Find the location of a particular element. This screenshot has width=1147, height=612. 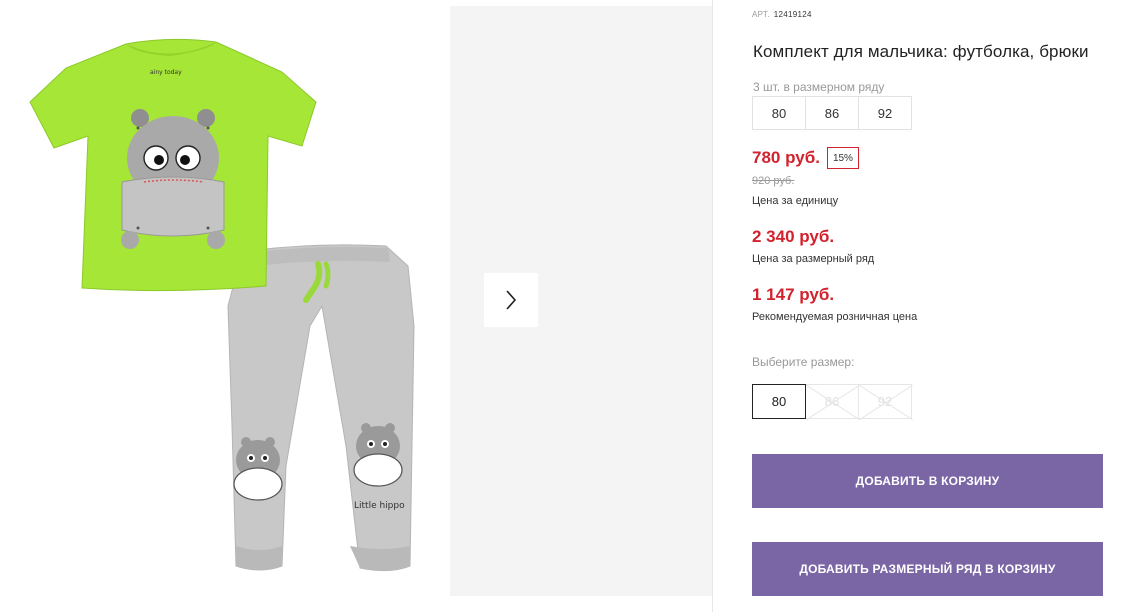

size-row-item: 92 is located at coordinates (885, 113).